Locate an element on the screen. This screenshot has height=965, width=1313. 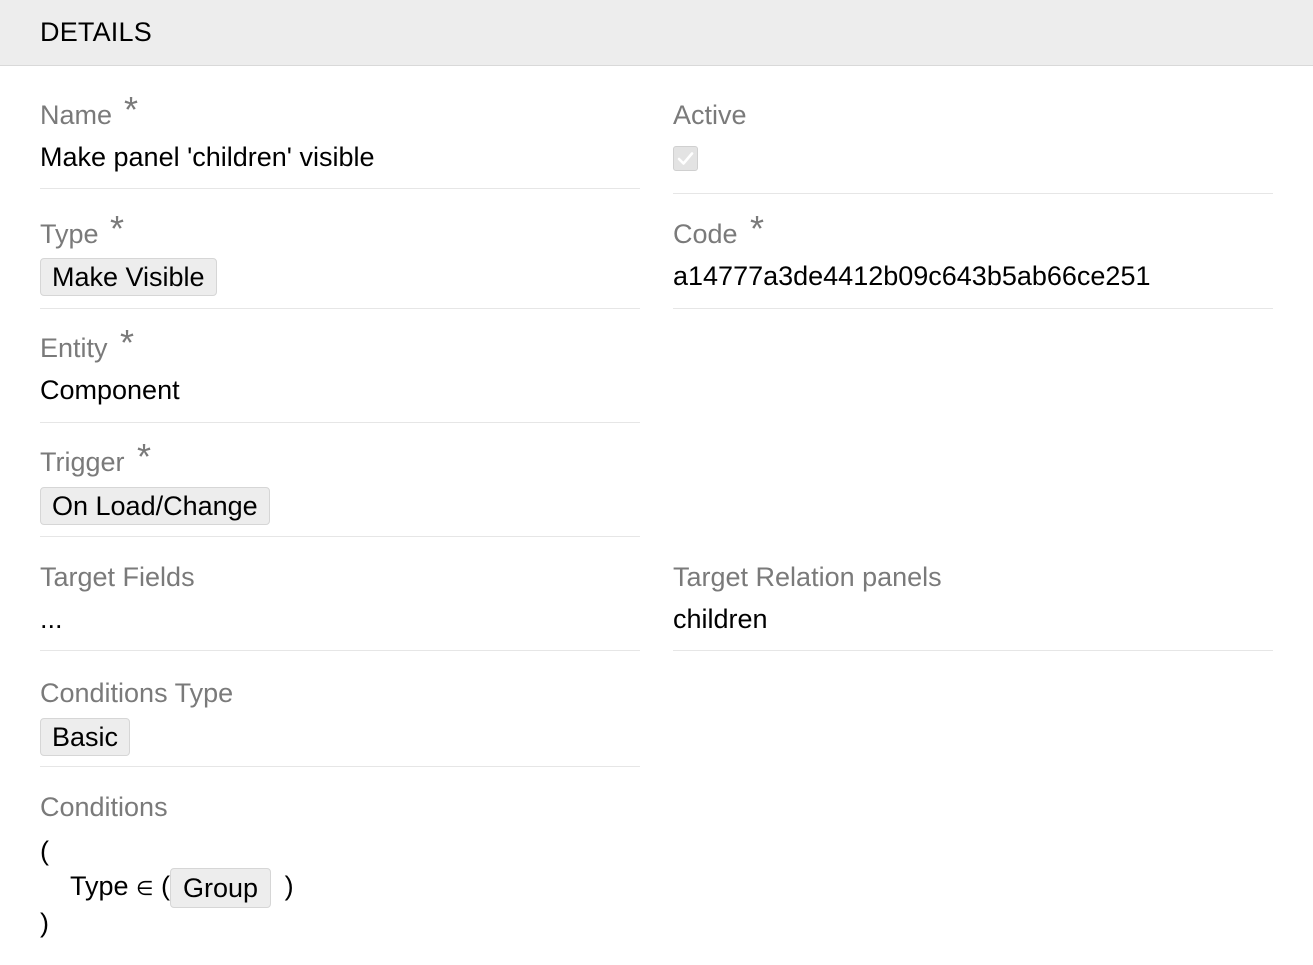
field-name: Name * Make panel 'children' visible is located at coordinates (340, 138).